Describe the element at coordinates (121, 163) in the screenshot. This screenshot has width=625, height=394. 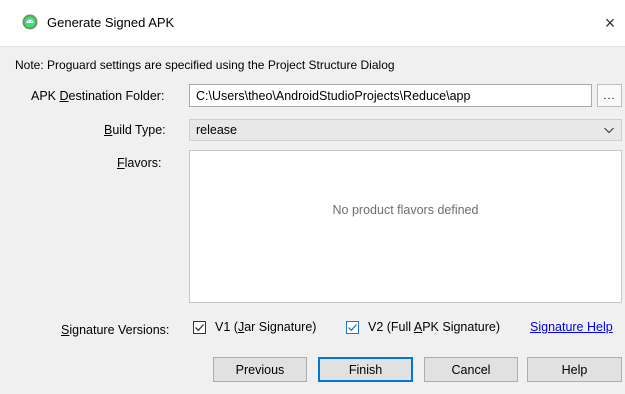
I see `flavors-label-mnemonic: F` at that location.